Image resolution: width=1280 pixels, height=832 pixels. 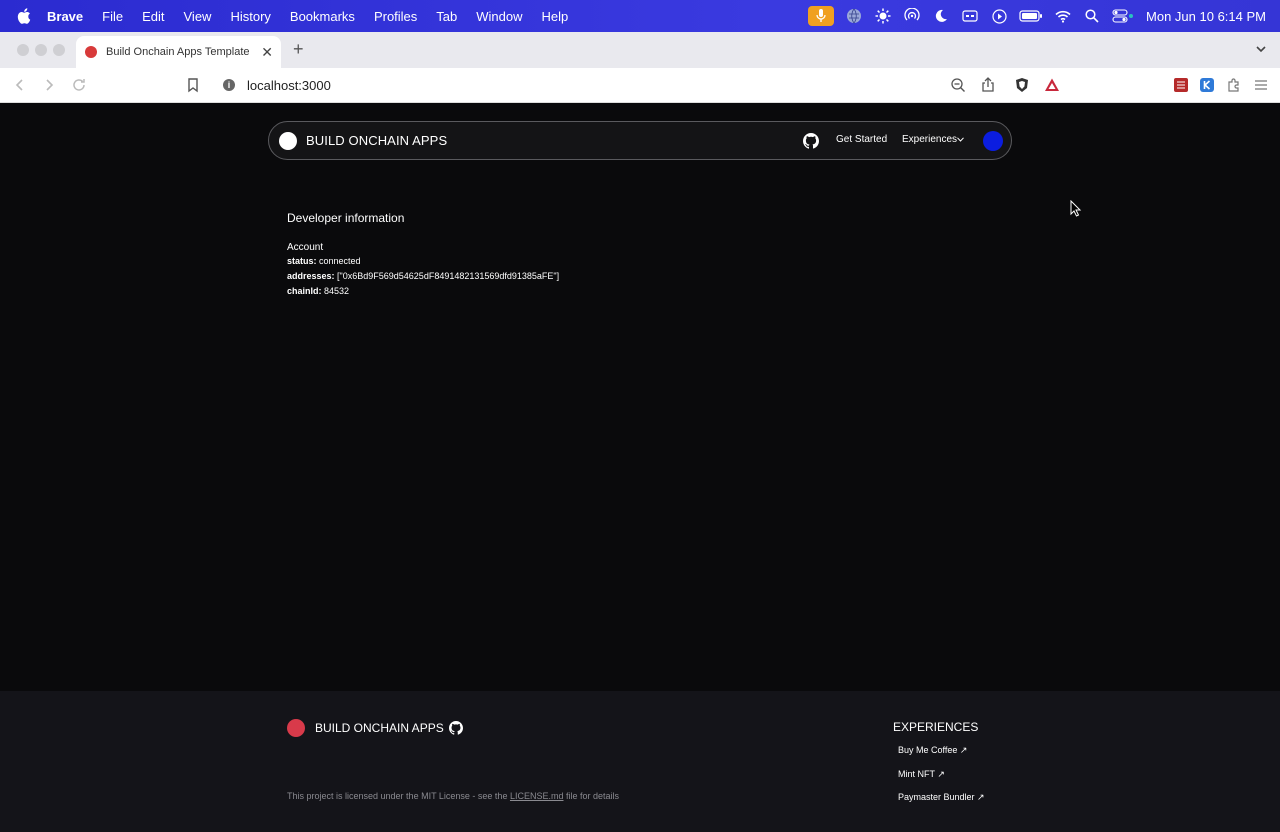 I want to click on browser-tab-active: Build Onchain Apps Template ✕, so click(x=178, y=52).